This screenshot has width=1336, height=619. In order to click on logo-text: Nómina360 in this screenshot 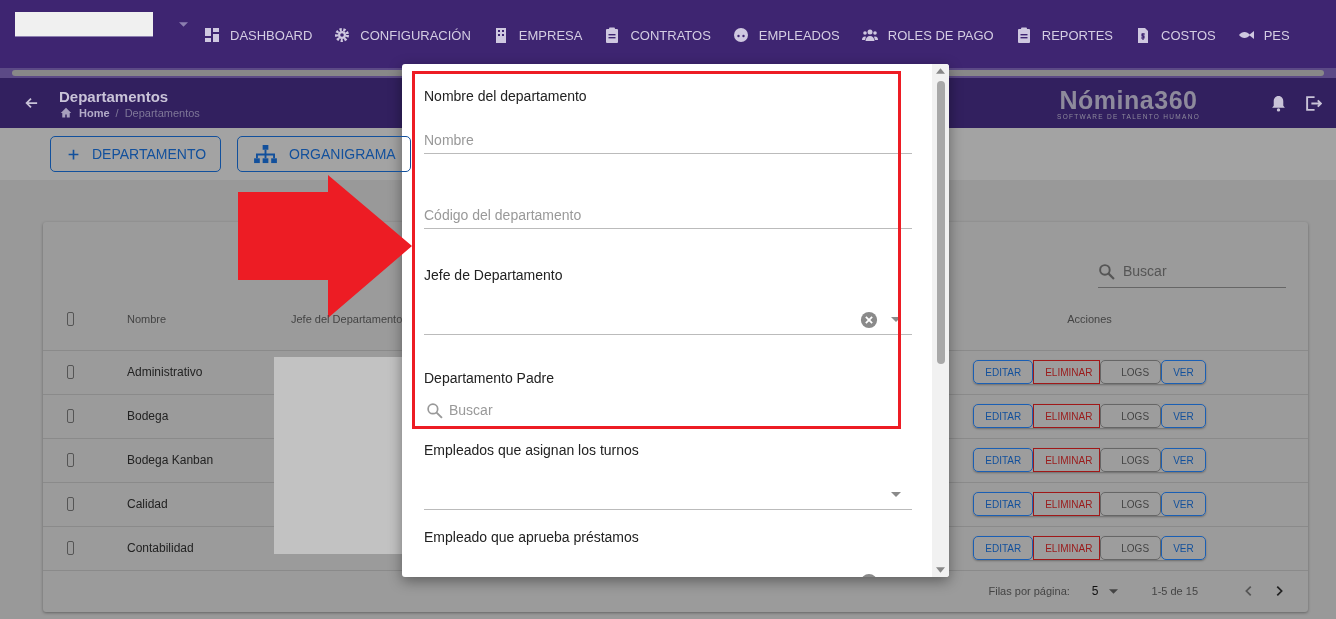, I will do `click(1128, 99)`.